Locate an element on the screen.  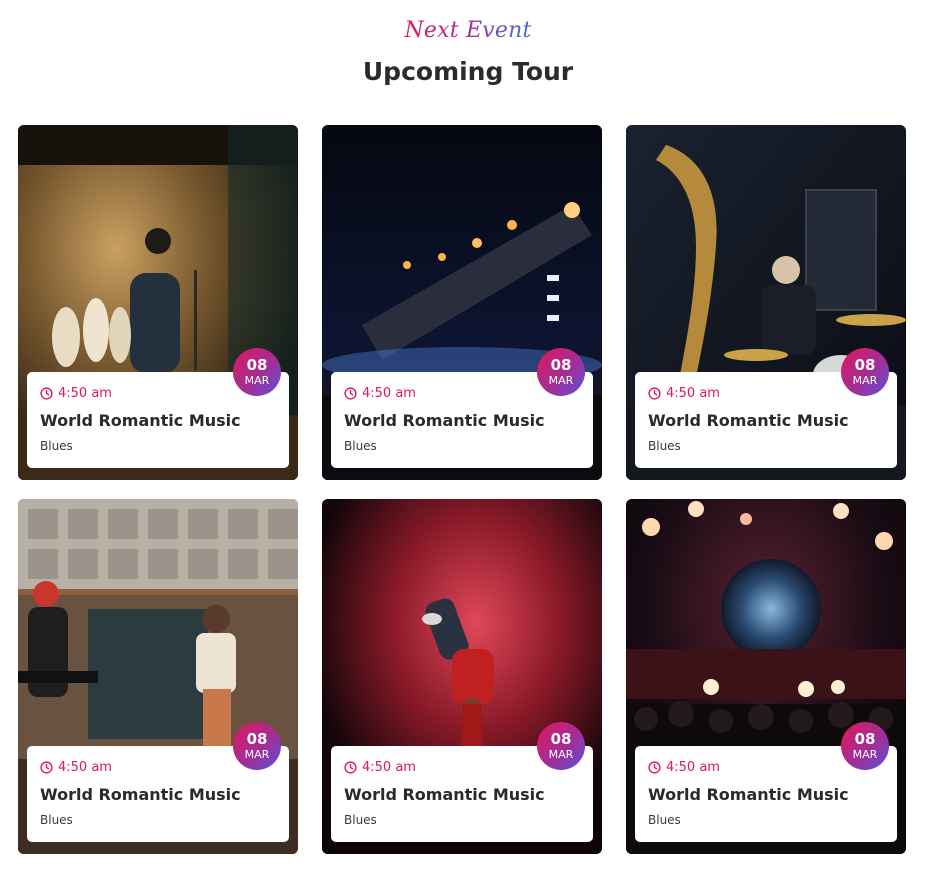
section-kicker: Next Event is located at coordinates (468, 30).